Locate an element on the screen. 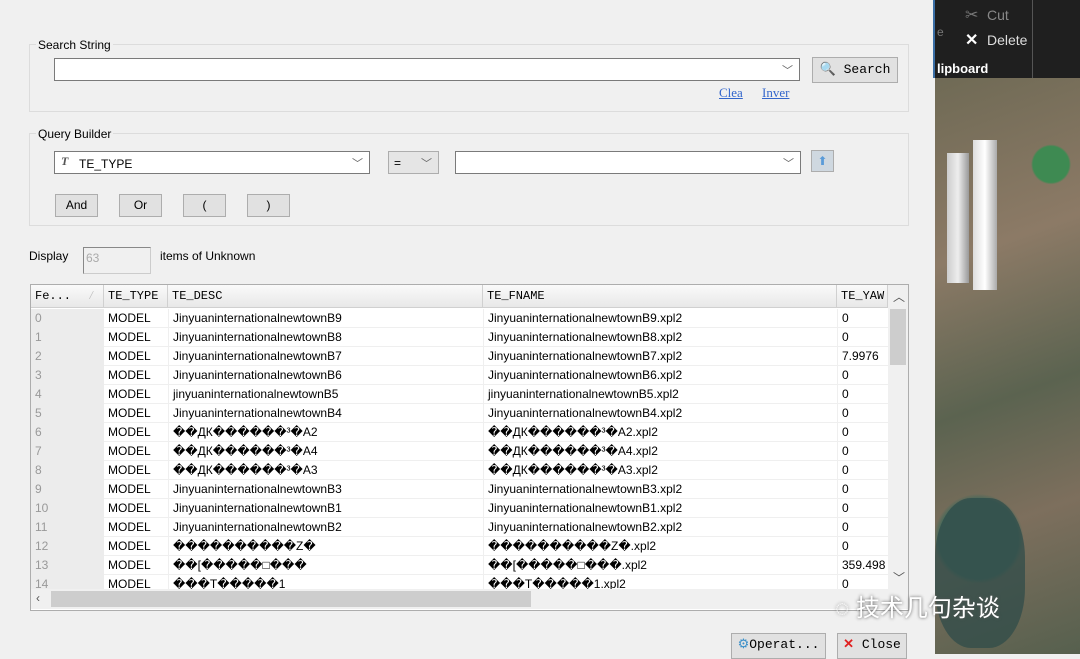 This screenshot has width=1080, height=659. cell-feature-id: 8 is located at coordinates (67, 470).